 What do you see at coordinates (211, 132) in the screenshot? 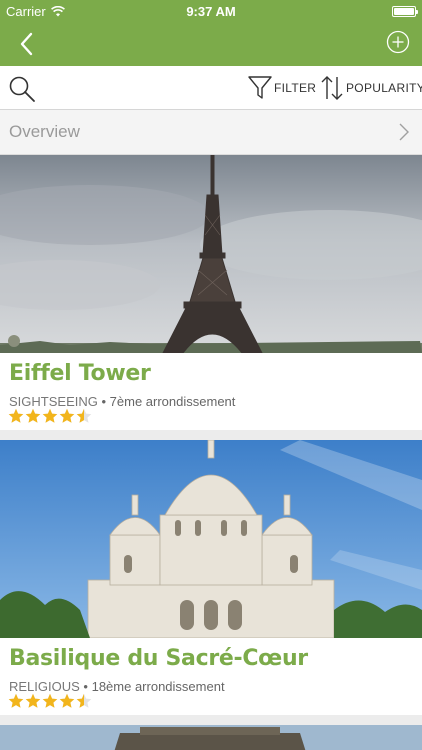
I see `overview-row: Overview` at bounding box center [211, 132].